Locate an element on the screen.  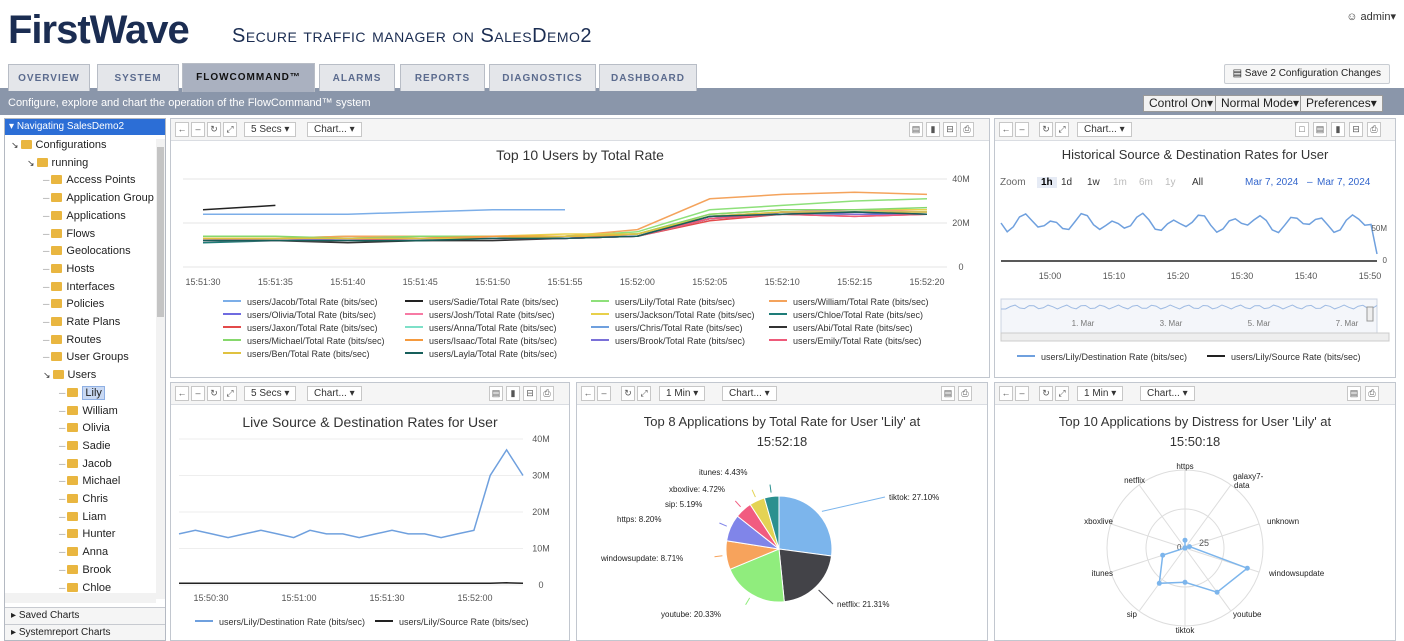
tree-item-access-points: ─ Access Points is located at coordinates (89, 180).